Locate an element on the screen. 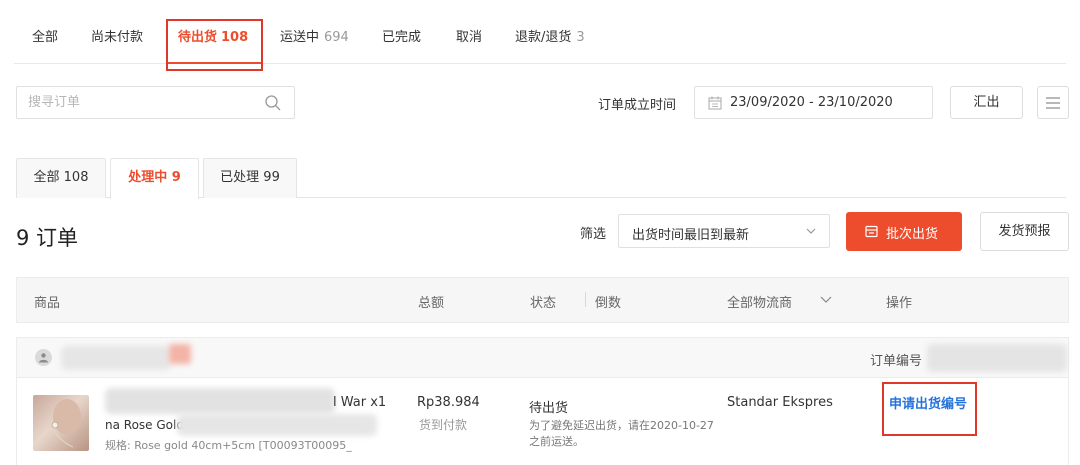 The height and width of the screenshot is (465, 1080). date-filter-label: 订单成立时间 is located at coordinates (637, 105).